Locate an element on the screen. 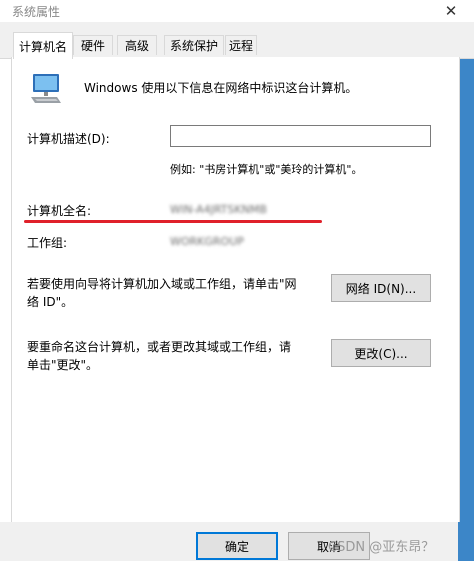  tab-hardware: 硬件 is located at coordinates (93, 45).